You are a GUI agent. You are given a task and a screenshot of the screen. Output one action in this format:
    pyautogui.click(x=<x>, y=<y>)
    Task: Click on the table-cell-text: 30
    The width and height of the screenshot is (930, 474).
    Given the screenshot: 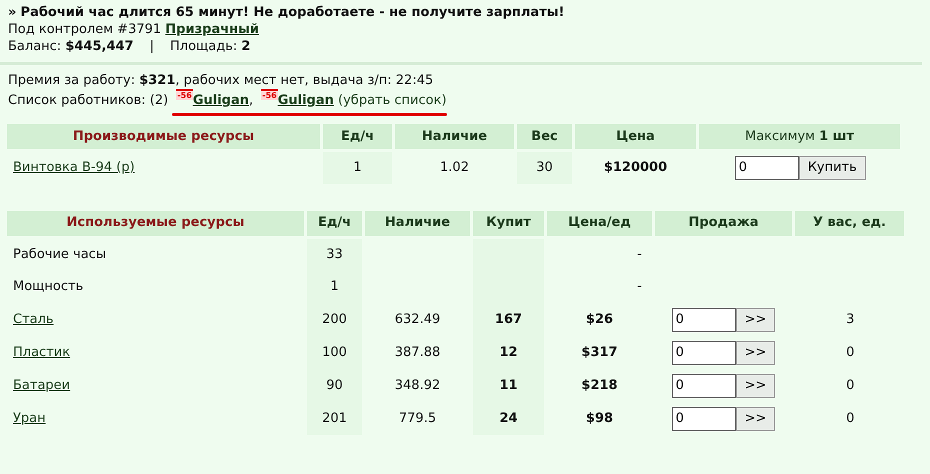 What is the action you would take?
    pyautogui.click(x=544, y=167)
    